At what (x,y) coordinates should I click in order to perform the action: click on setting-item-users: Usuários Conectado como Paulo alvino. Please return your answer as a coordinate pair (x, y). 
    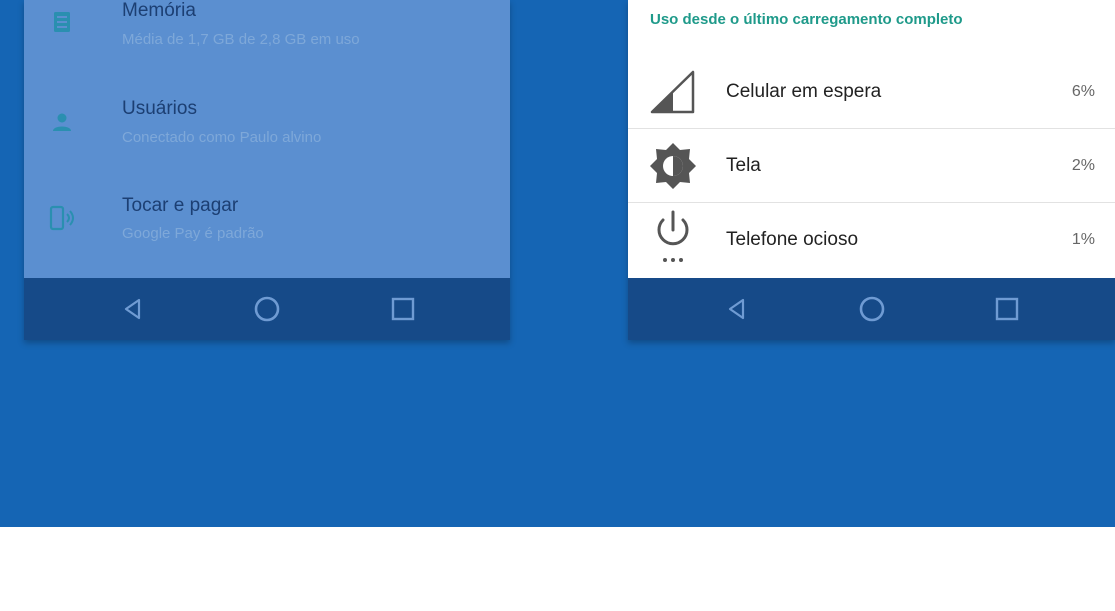
    Looking at the image, I should click on (267, 120).